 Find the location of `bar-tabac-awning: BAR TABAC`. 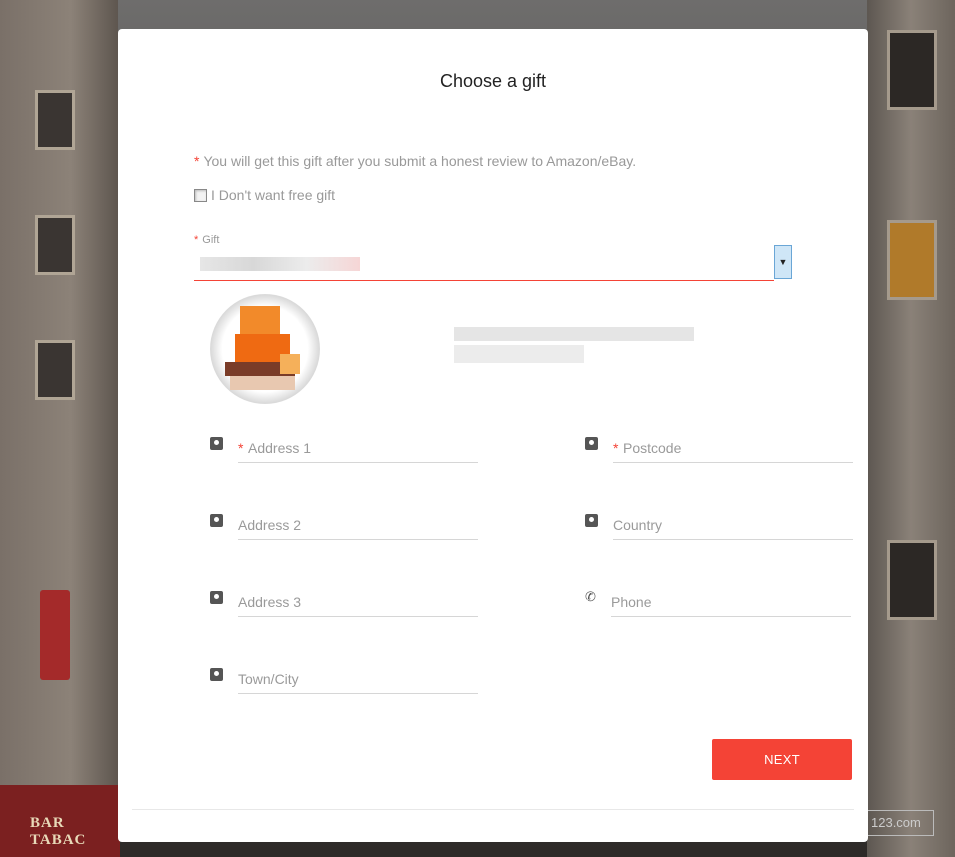

bar-tabac-awning: BAR TABAC is located at coordinates (60, 821).